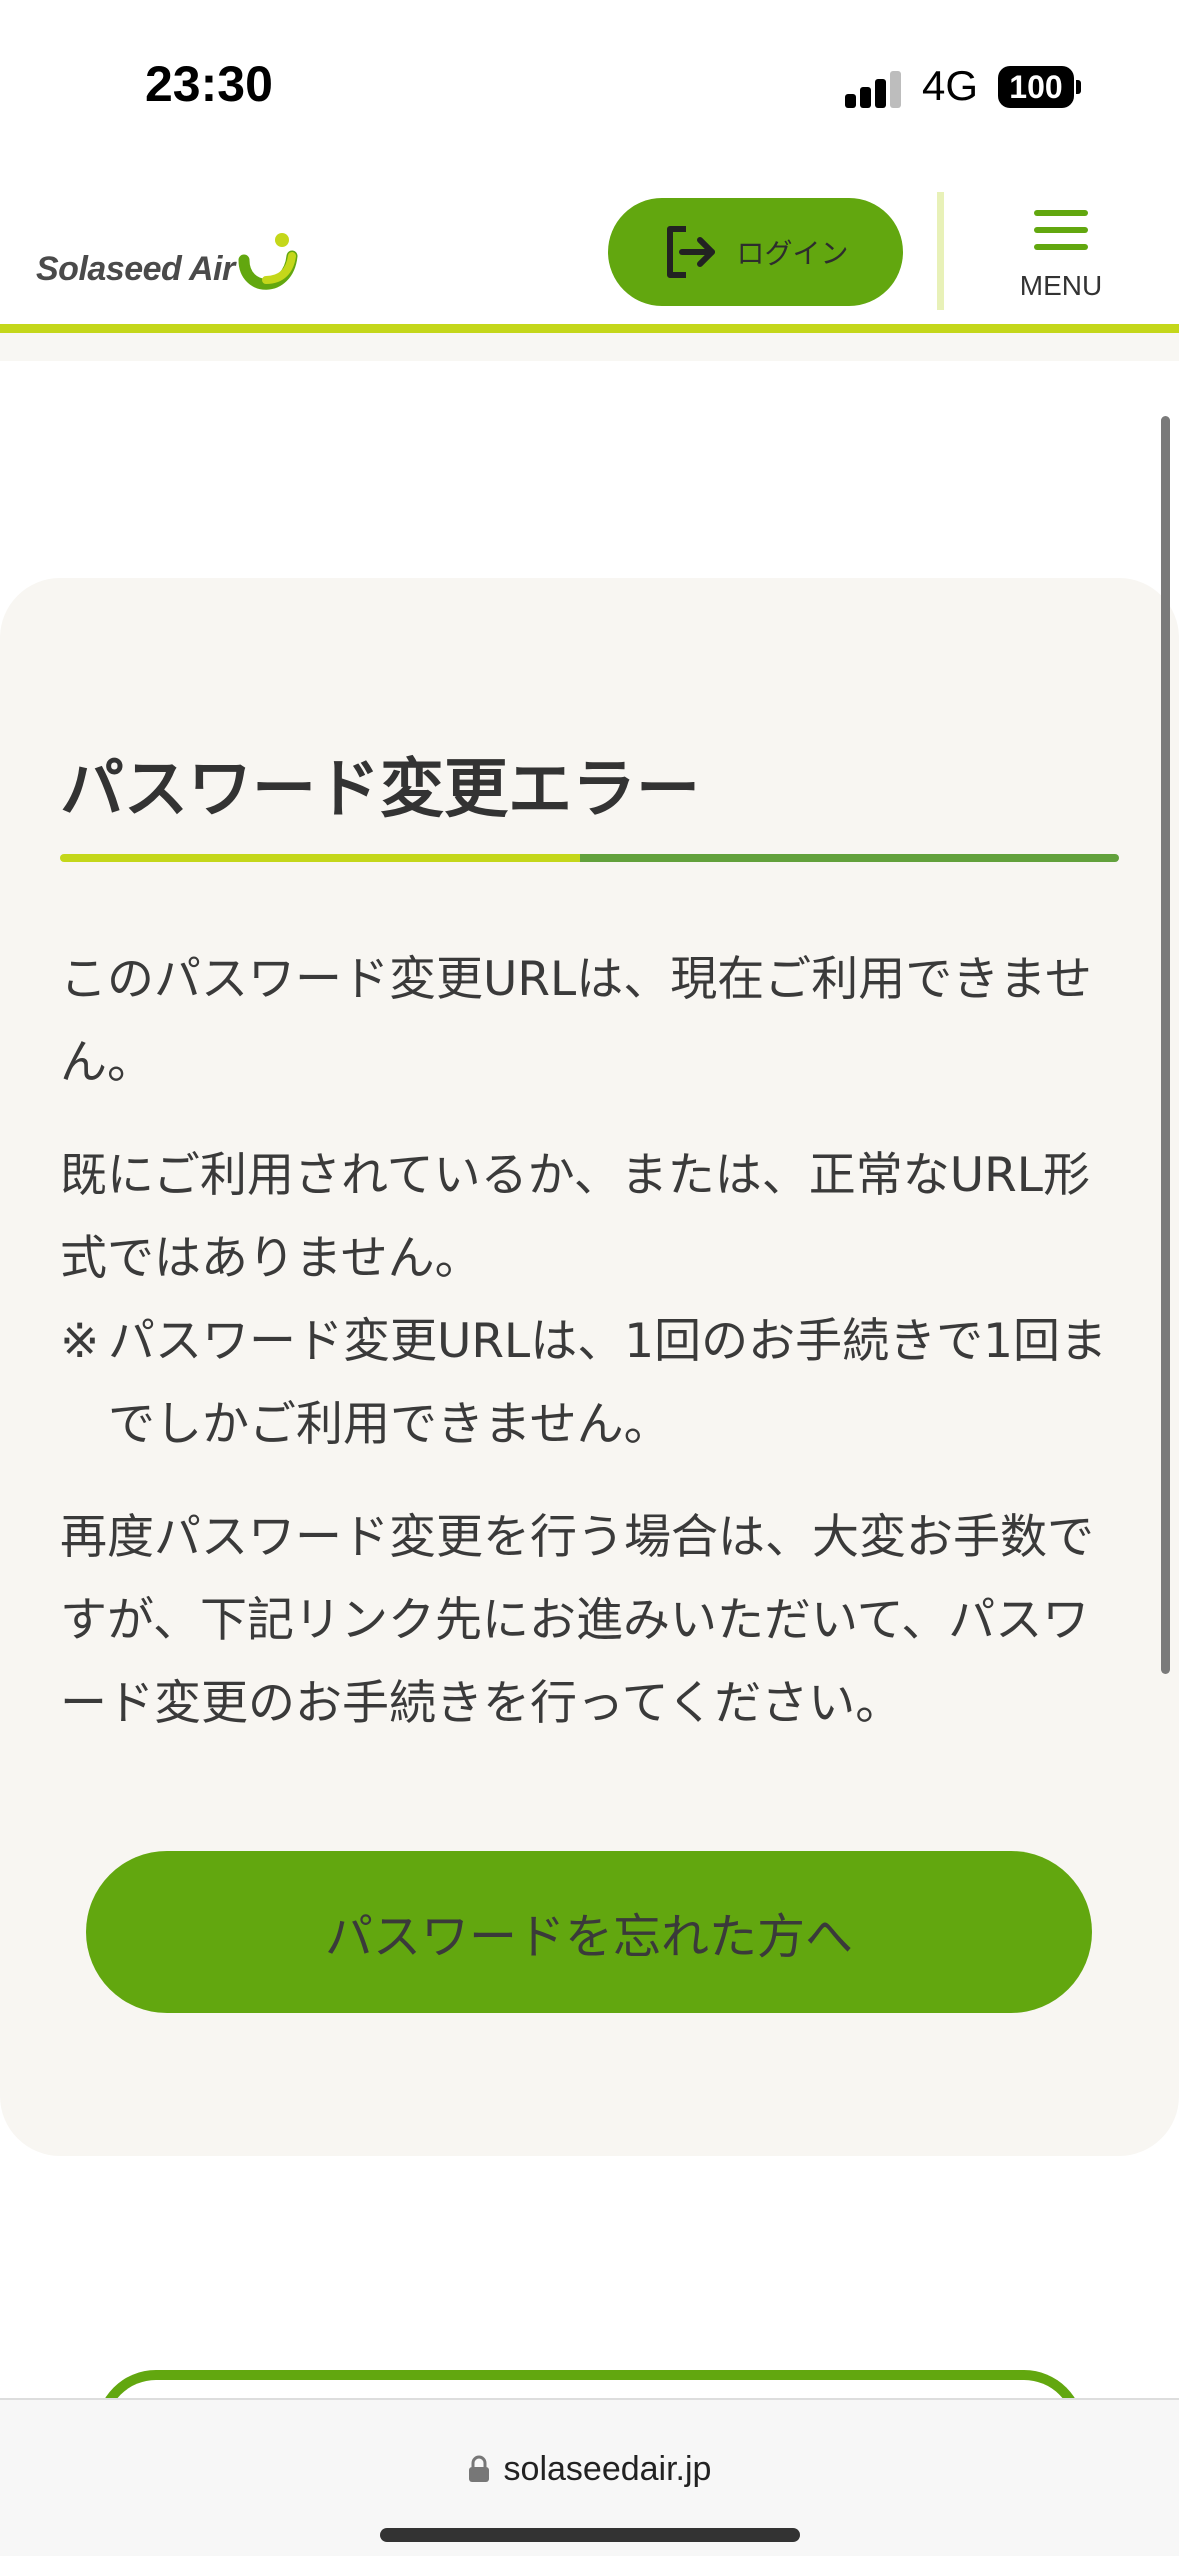 The image size is (1179, 2556). I want to click on header-band, so click(589, 347).